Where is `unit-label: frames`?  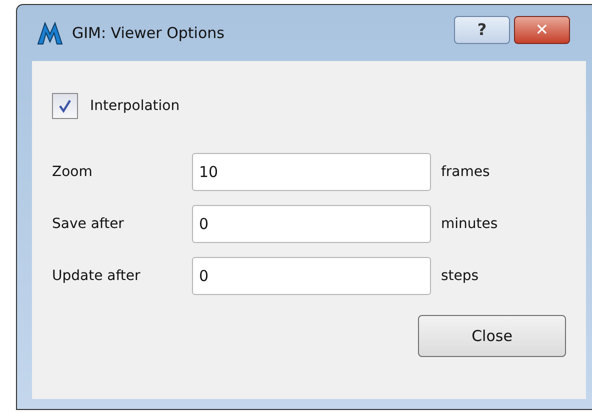 unit-label: frames is located at coordinates (465, 172).